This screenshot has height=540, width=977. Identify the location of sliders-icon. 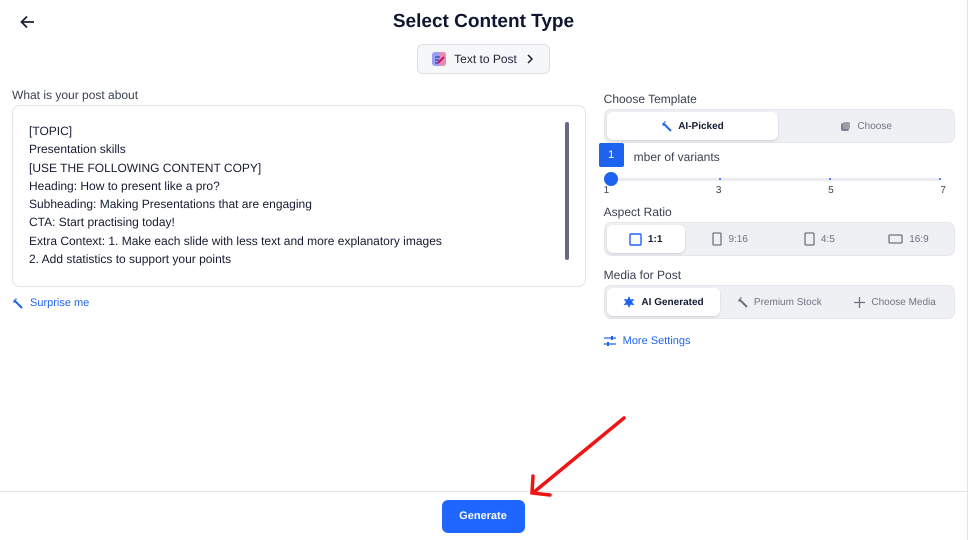
(610, 341).